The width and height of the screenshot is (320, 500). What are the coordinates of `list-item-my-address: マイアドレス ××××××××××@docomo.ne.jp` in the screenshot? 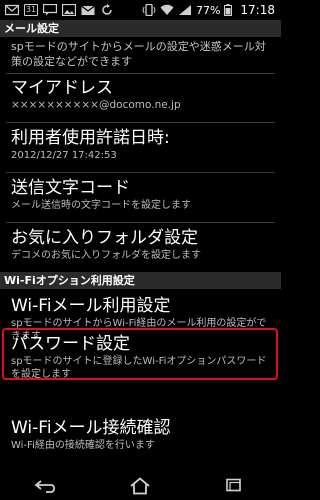 It's located at (140, 98).